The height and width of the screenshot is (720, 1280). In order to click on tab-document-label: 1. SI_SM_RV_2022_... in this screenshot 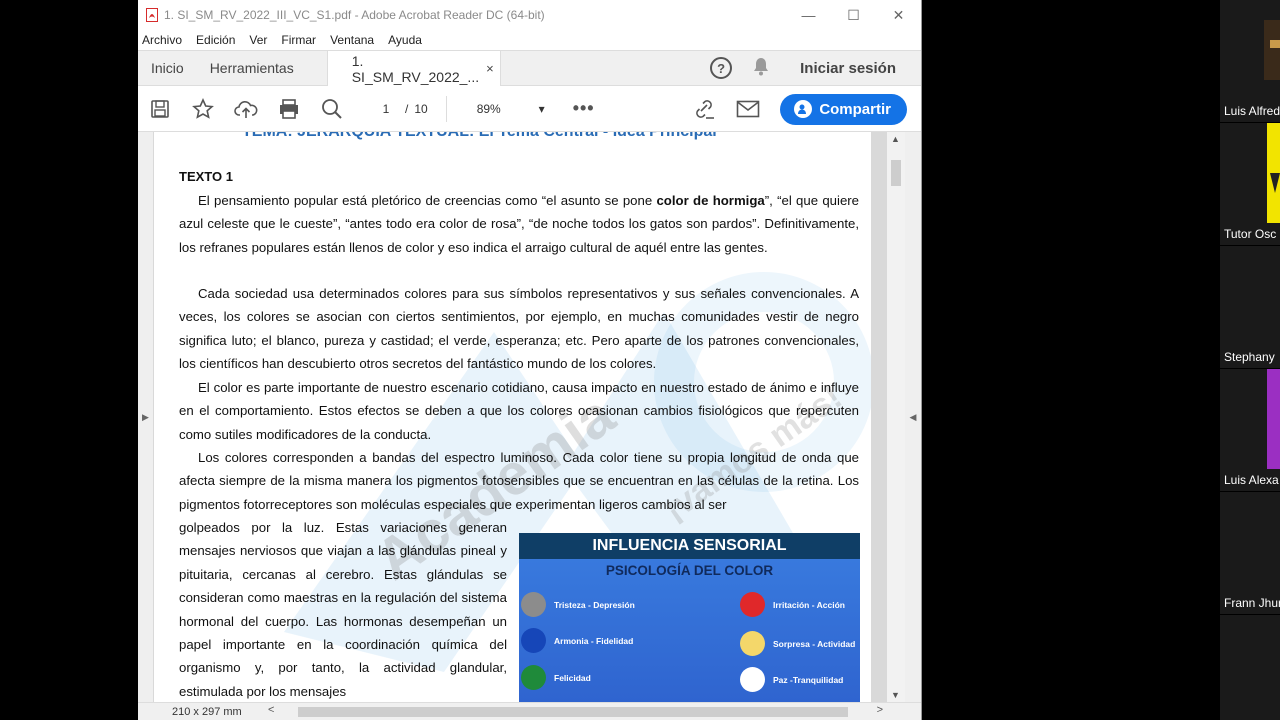, I will do `click(415, 68)`.